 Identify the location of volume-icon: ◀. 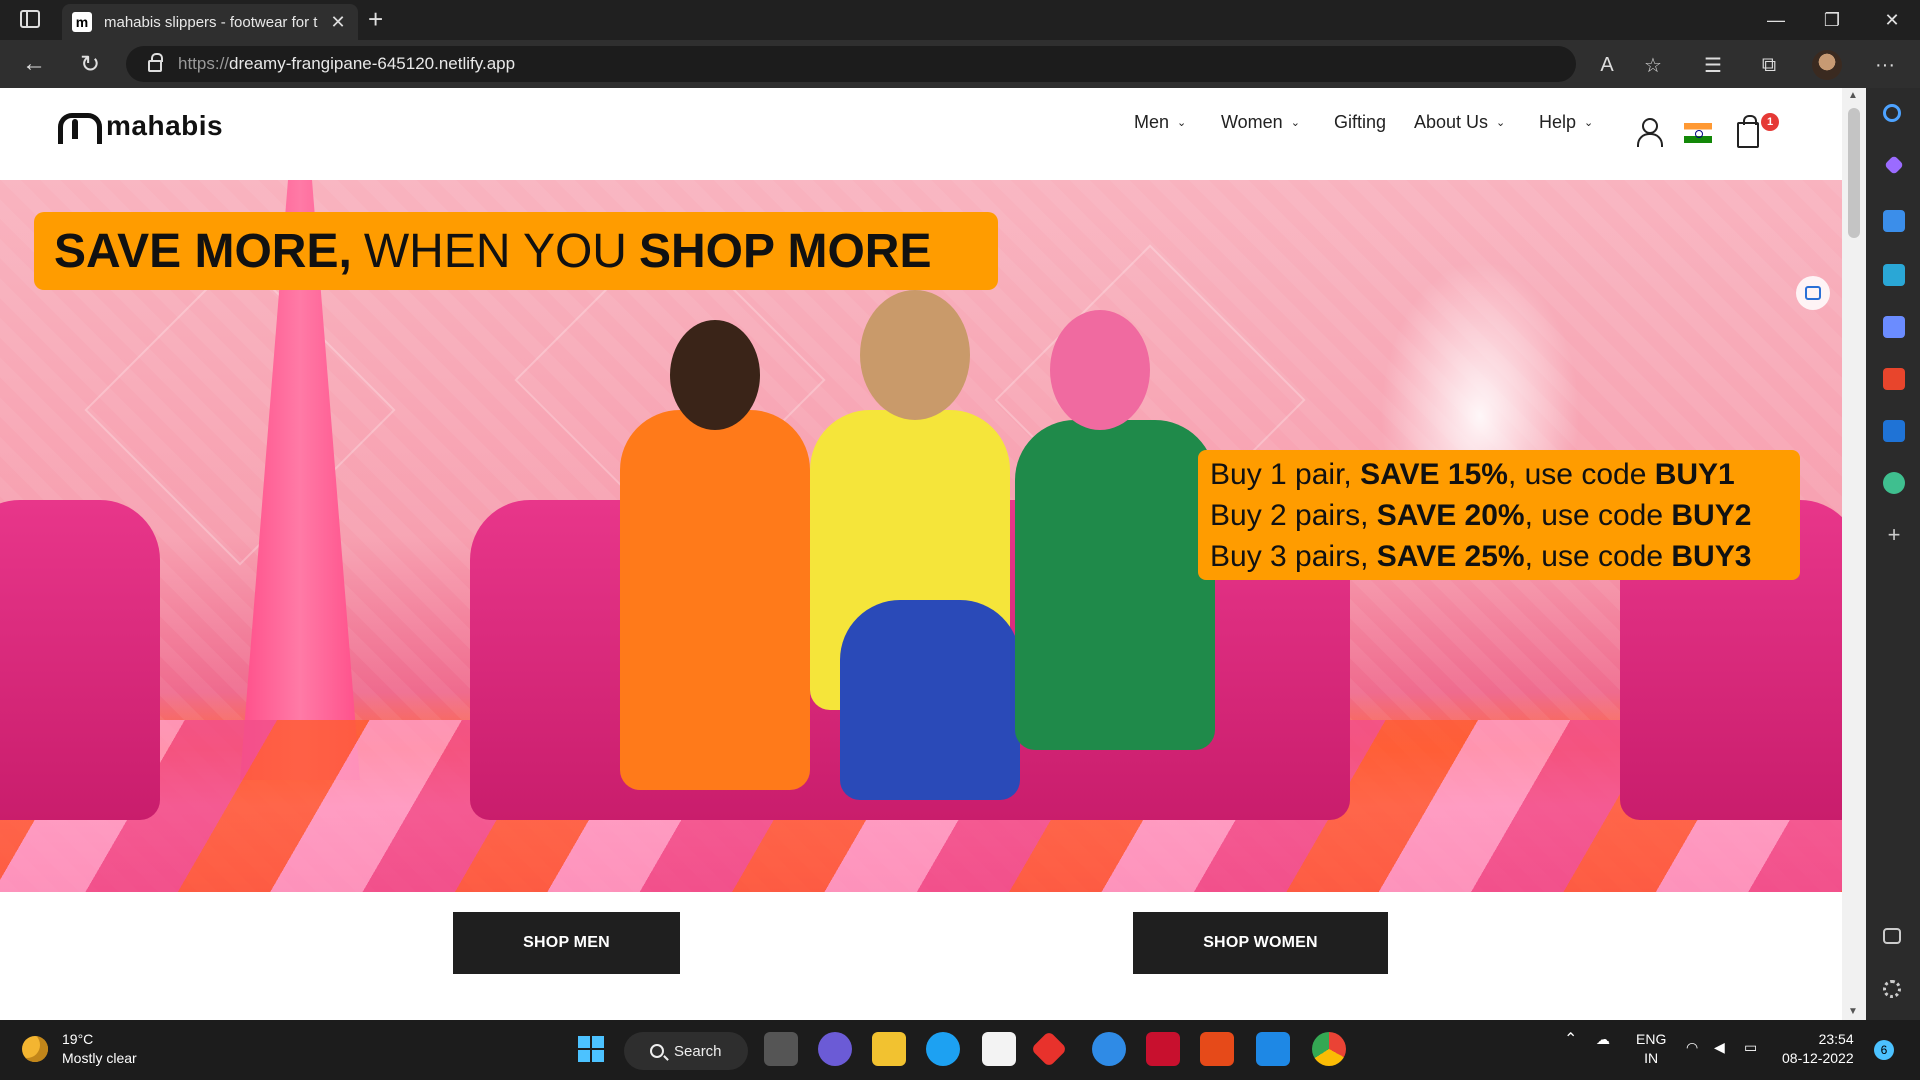
(1719, 1047).